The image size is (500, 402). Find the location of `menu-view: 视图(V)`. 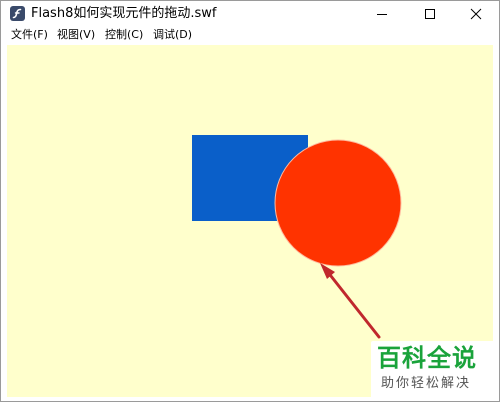

menu-view: 视图(V) is located at coordinates (76, 35).